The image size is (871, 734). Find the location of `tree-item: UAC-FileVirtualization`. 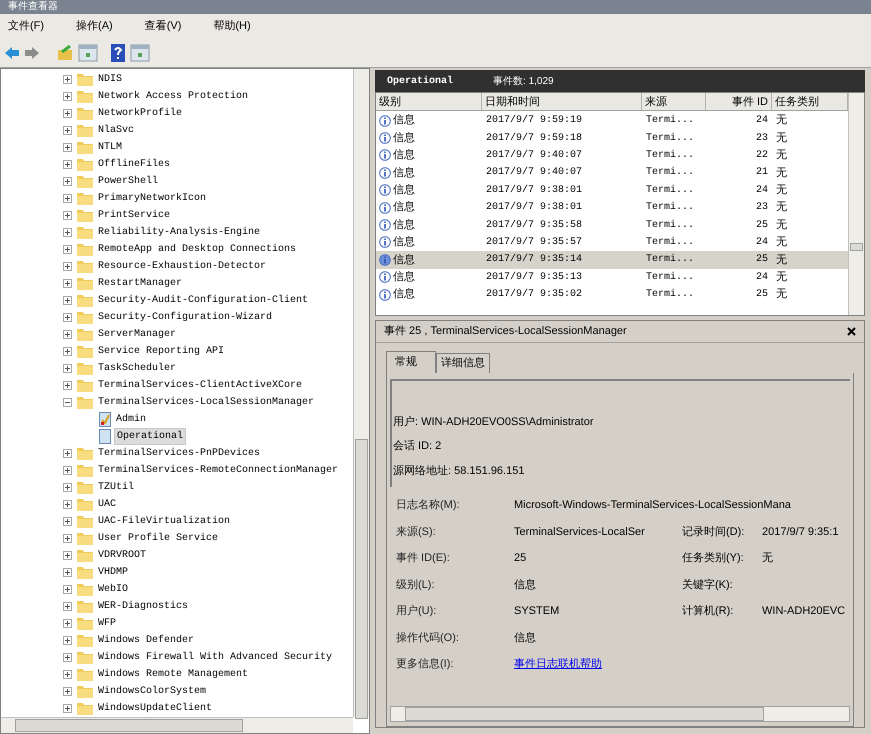

tree-item: UAC-FileVirtualization is located at coordinates (164, 521).